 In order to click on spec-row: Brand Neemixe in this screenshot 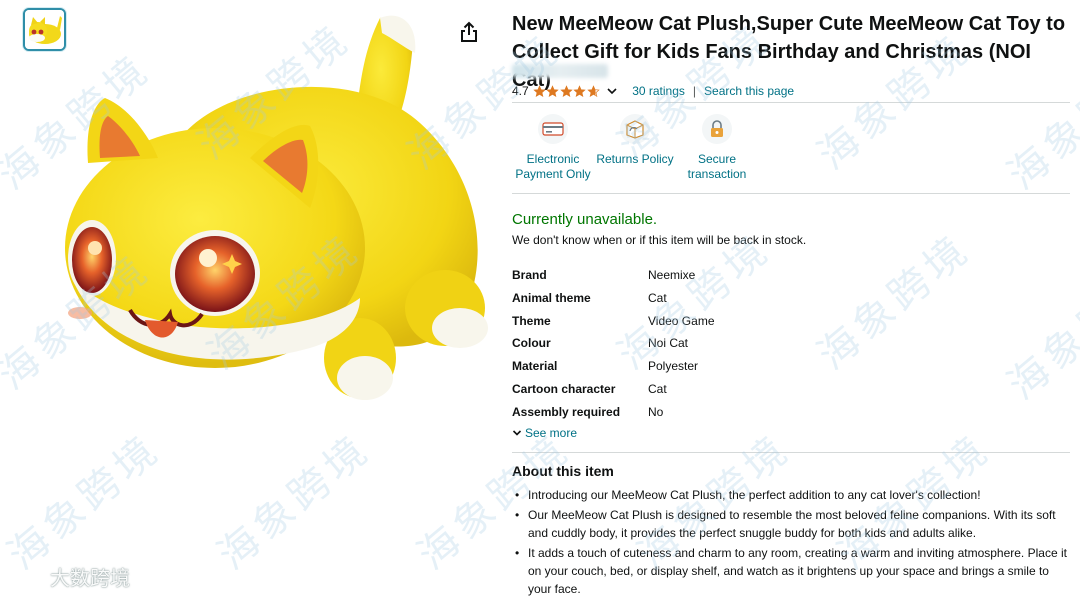, I will do `click(722, 277)`.